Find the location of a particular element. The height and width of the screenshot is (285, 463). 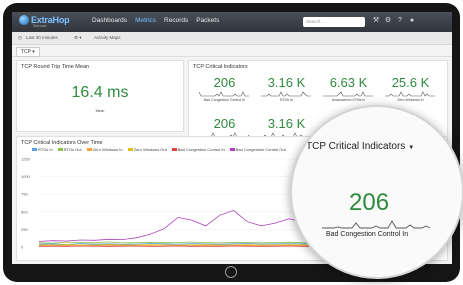

main-nav: Dashboards Metrics Records Packets is located at coordinates (159, 20).